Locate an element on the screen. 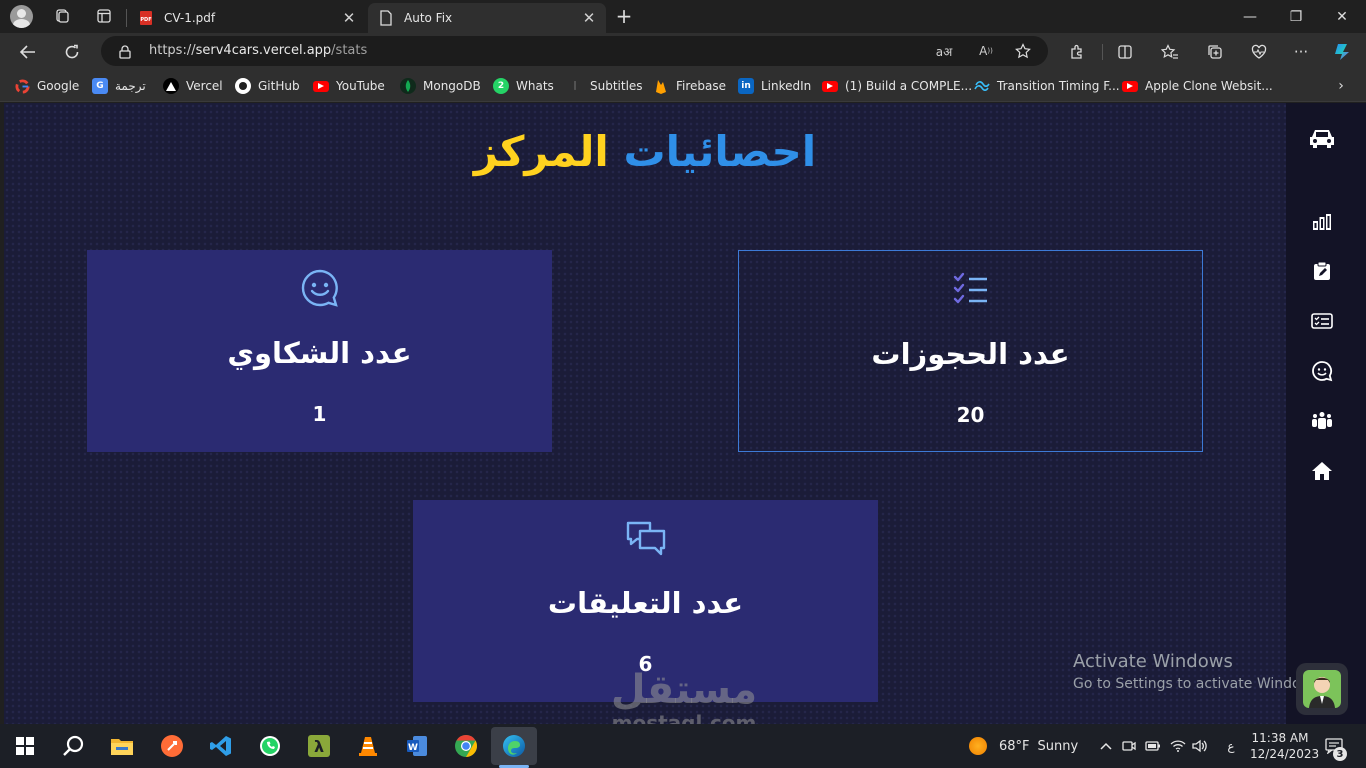  bookmark-translate: G ترجمة is located at coordinates (119, 86).